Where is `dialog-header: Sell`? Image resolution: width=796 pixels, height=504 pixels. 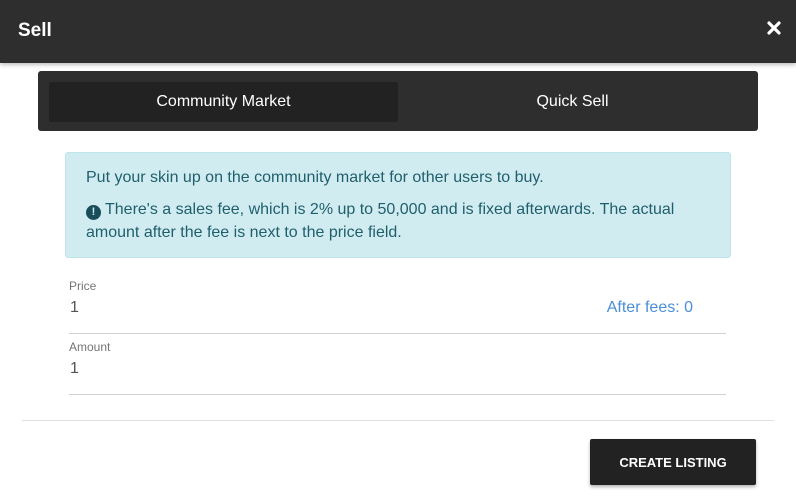 dialog-header: Sell is located at coordinates (398, 31).